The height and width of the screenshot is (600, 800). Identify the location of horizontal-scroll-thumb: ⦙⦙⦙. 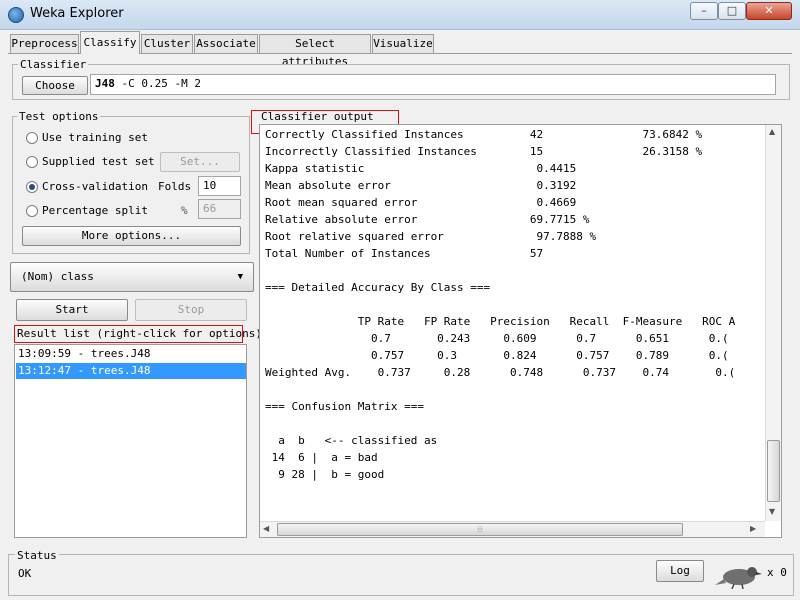
(480, 529).